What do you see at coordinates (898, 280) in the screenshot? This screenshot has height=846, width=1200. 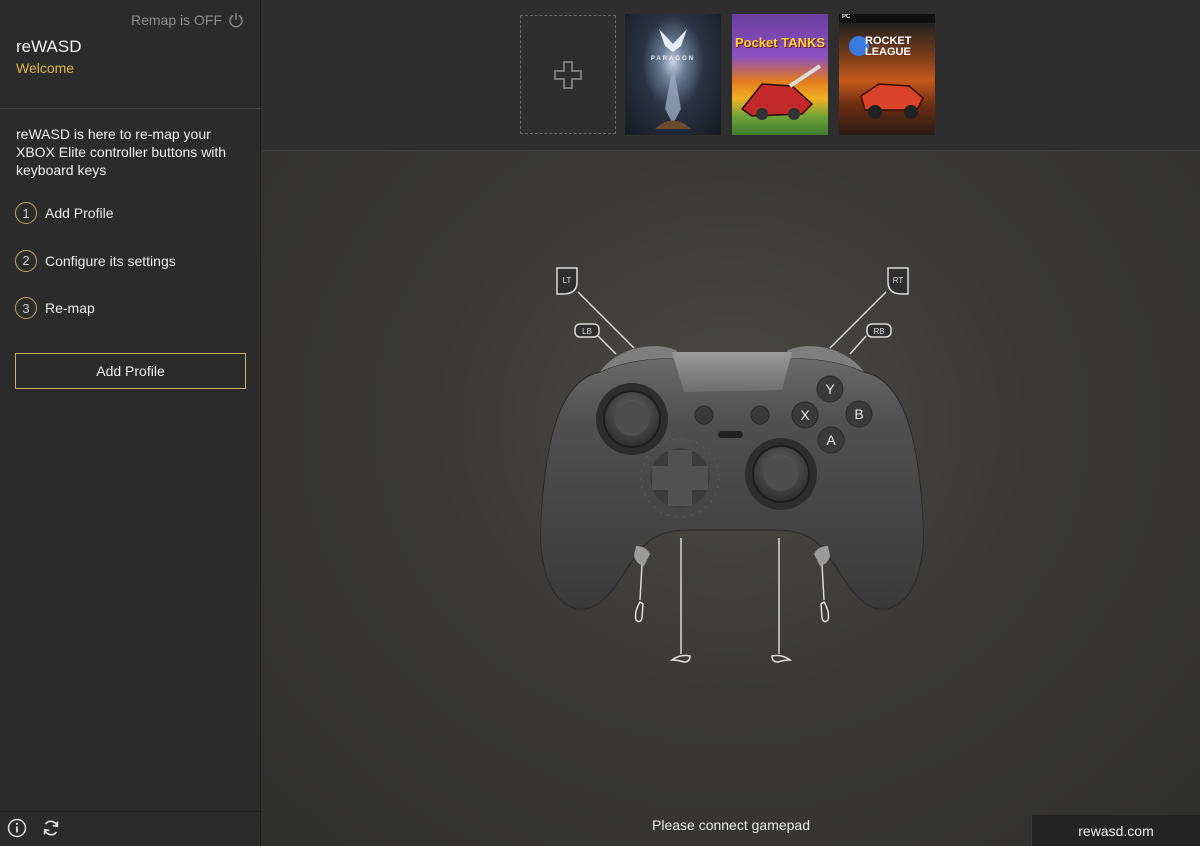 I see `rt-label: RT` at bounding box center [898, 280].